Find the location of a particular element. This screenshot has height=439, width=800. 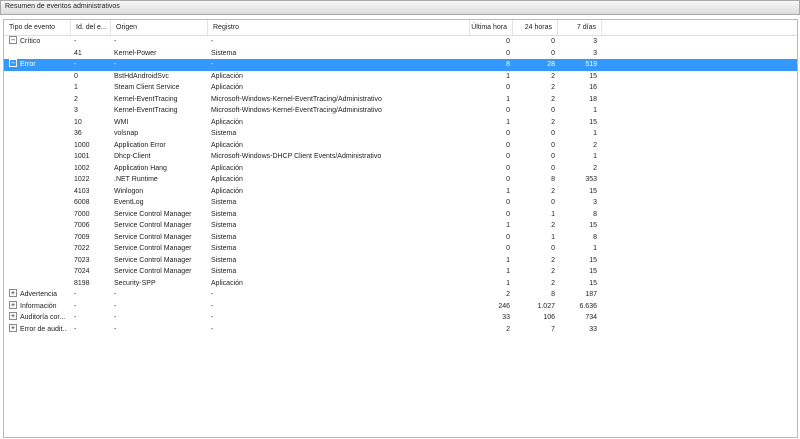

table-row: 36 volsnap Sistema 0 0 1 is located at coordinates (400, 134).